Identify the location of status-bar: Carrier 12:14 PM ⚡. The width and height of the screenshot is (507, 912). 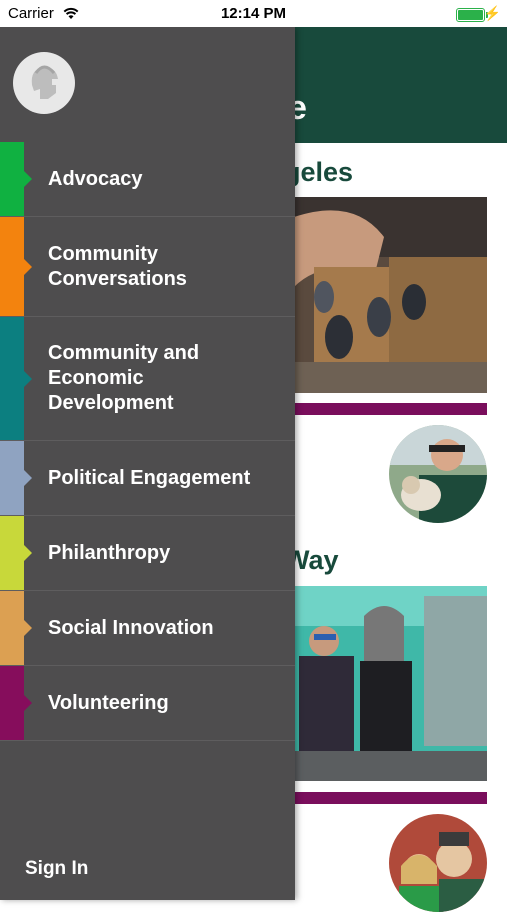
(253, 13).